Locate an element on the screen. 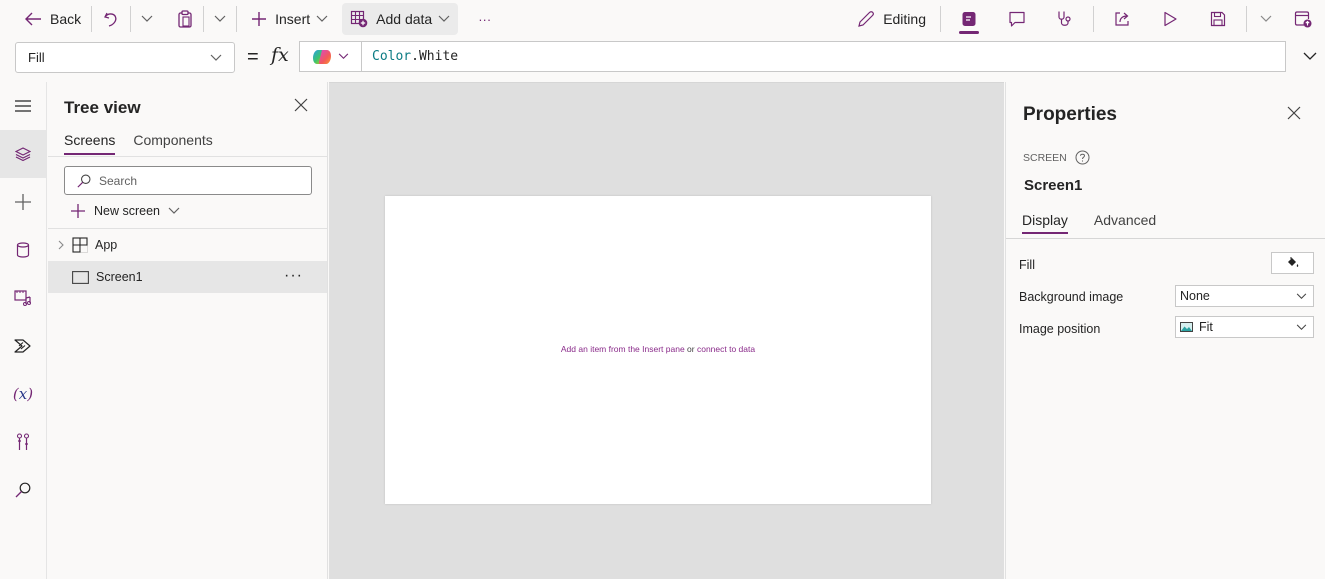 This screenshot has width=1325, height=579. copilot-button is located at coordinates (331, 56).